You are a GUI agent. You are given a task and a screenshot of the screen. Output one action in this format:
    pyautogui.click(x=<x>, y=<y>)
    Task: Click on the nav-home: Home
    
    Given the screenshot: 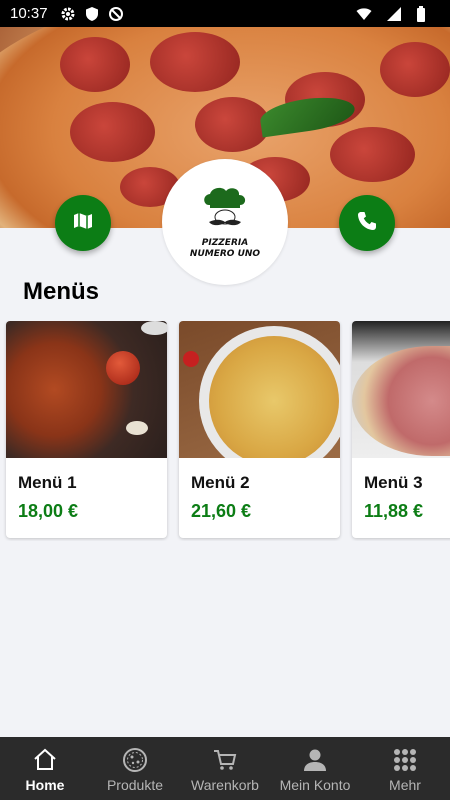 What is the action you would take?
    pyautogui.click(x=45, y=768)
    